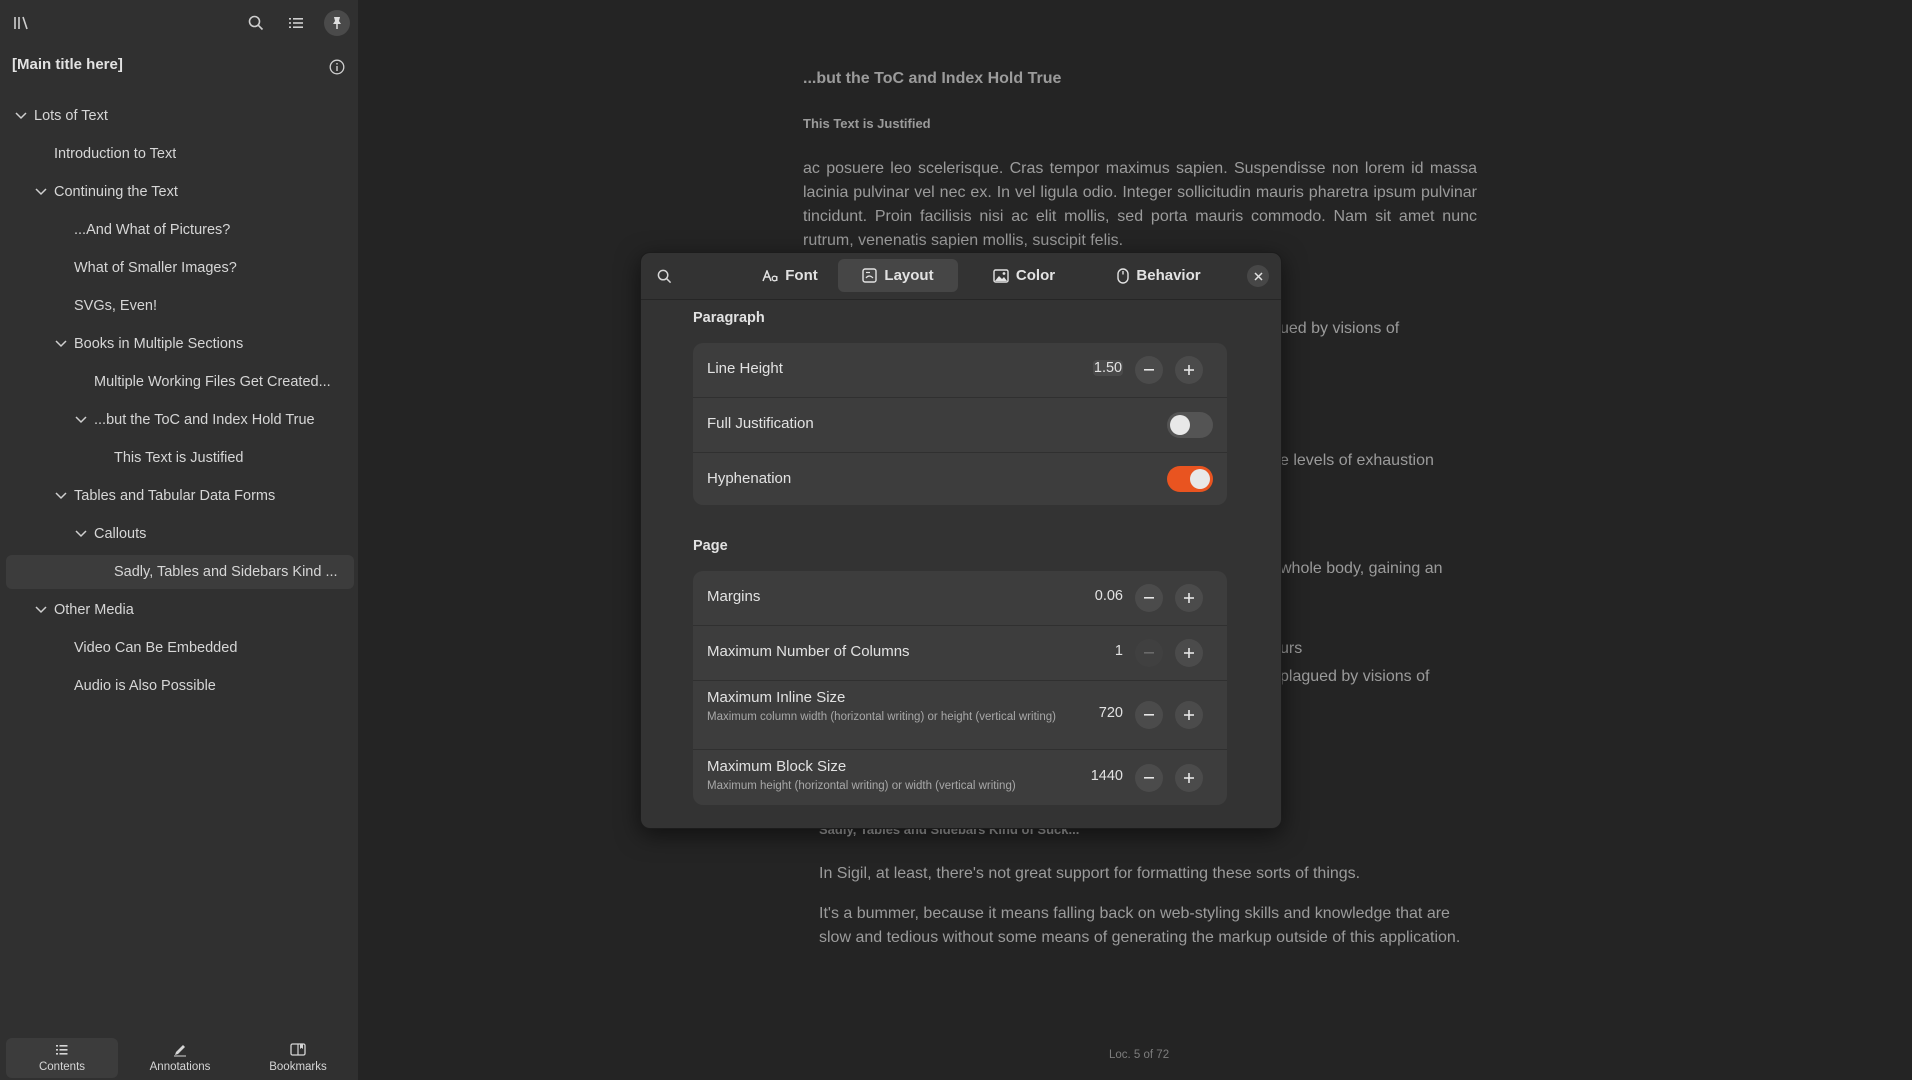 This screenshot has height=1080, width=1912. Describe the element at coordinates (1093, 713) in the screenshot. I see `inline-size-value: 720` at that location.